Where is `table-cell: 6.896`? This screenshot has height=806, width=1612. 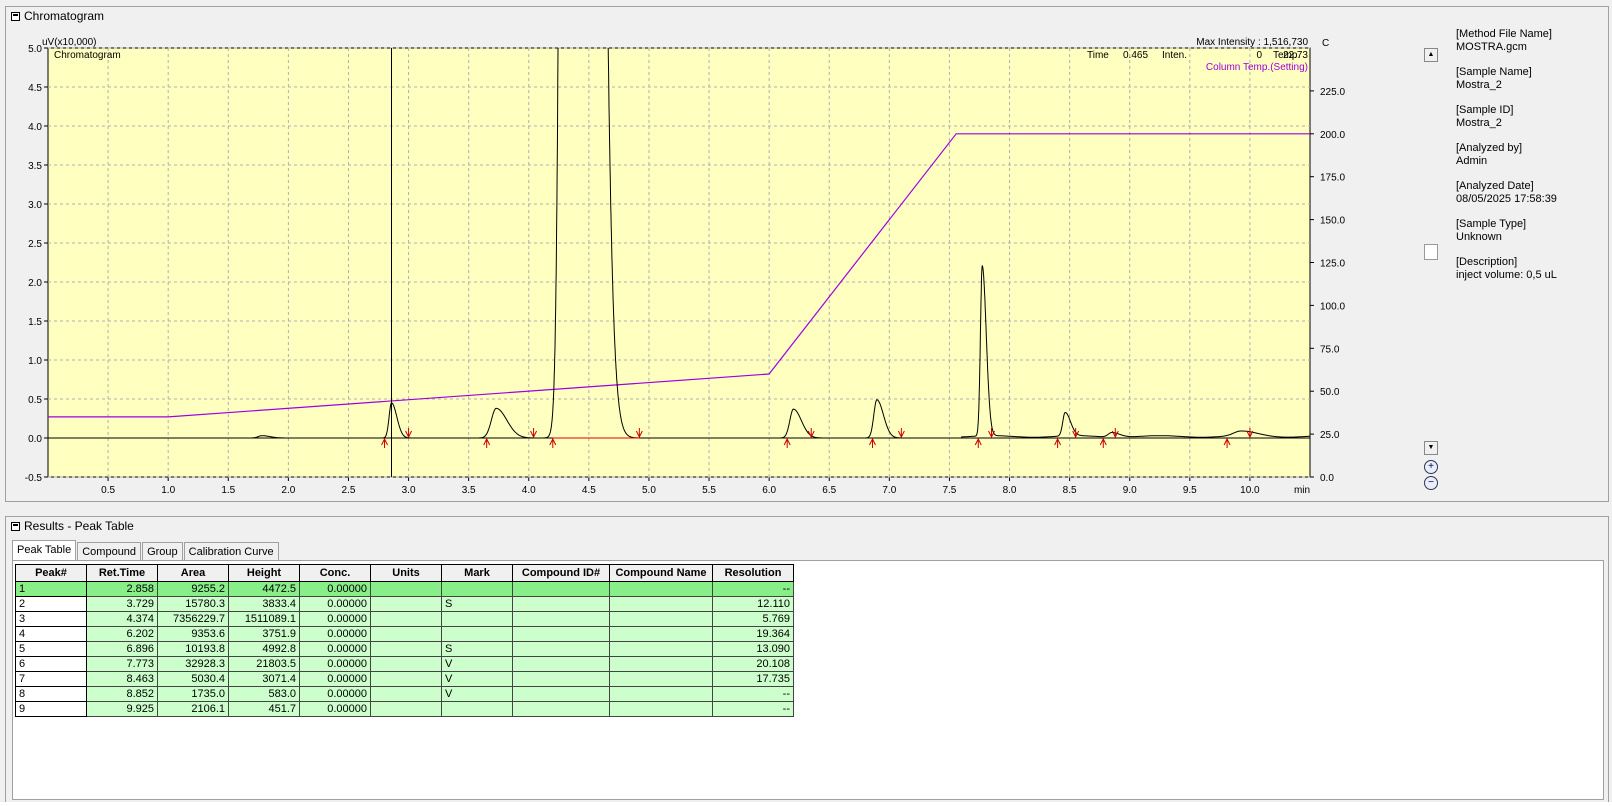
table-cell: 6.896 is located at coordinates (122, 649).